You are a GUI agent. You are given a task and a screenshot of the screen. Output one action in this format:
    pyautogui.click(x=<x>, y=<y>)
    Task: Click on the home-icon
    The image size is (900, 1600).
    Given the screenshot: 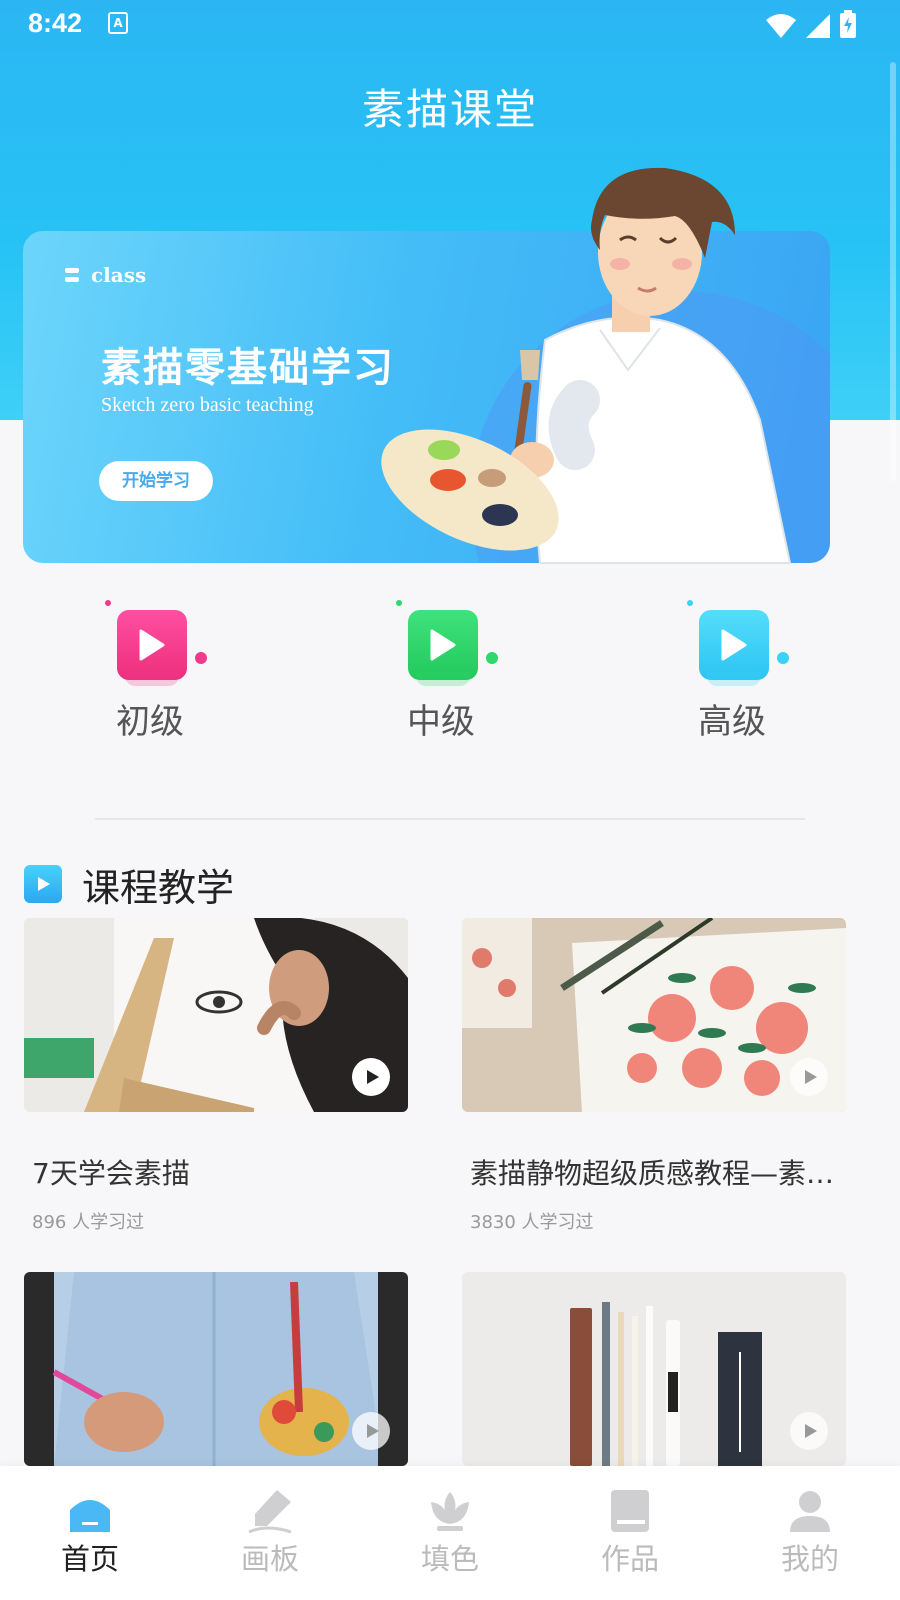 What is the action you would take?
    pyautogui.click(x=90, y=1516)
    